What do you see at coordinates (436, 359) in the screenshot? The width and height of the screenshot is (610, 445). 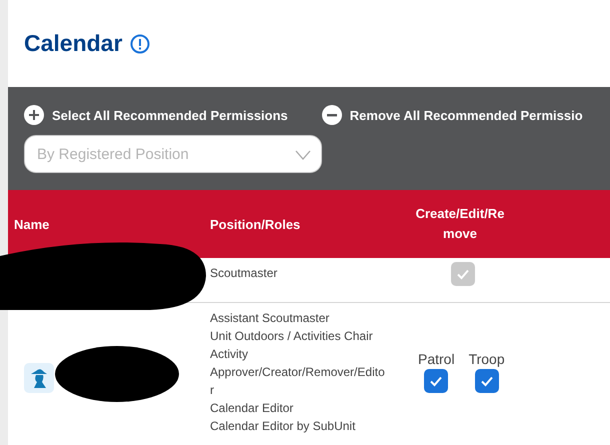 I see `checkbox-label: Patrol` at bounding box center [436, 359].